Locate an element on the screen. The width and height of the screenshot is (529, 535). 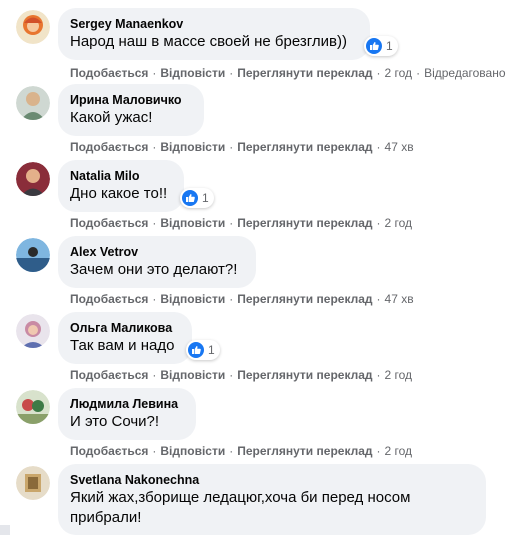
comment-bubble: Людмила Левина И это Сочи?! is located at coordinates (127, 414).